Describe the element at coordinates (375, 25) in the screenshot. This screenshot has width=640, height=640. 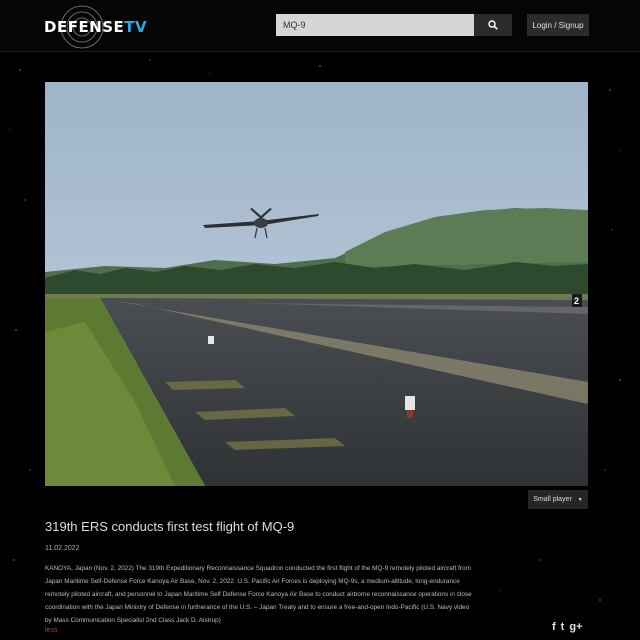
I see `search-input` at that location.